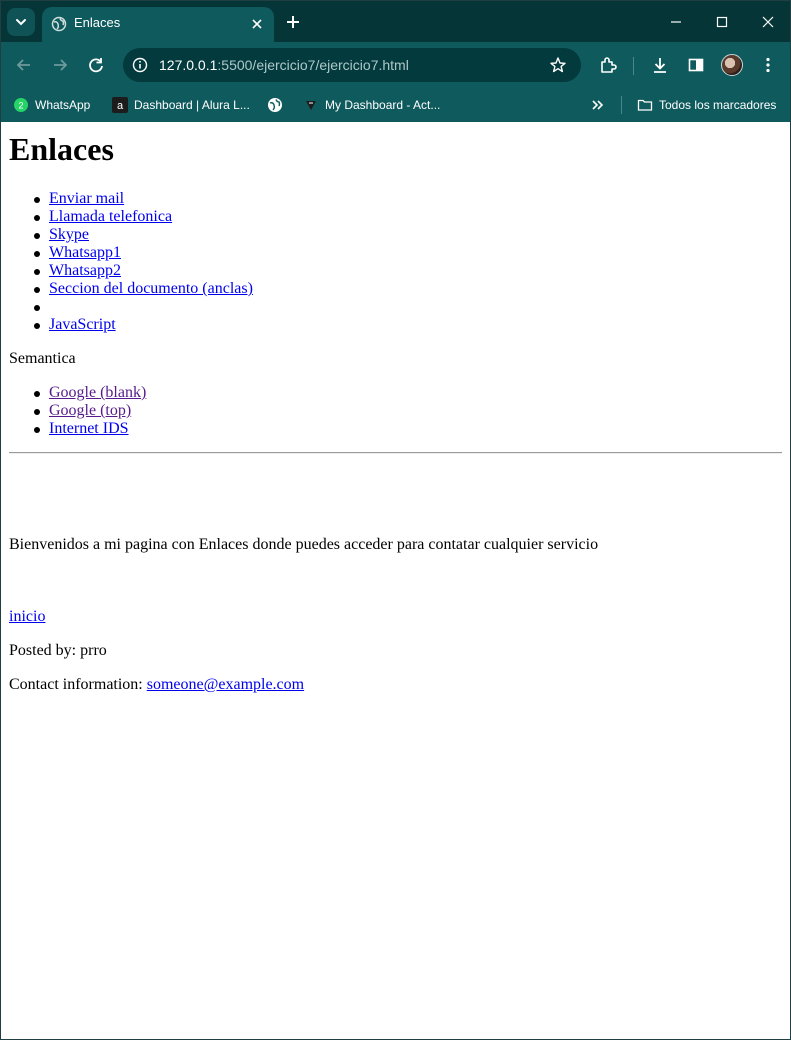 The image size is (791, 1040). Describe the element at coordinates (97, 392) in the screenshot. I see `link-google-blank: Google (blank)` at that location.